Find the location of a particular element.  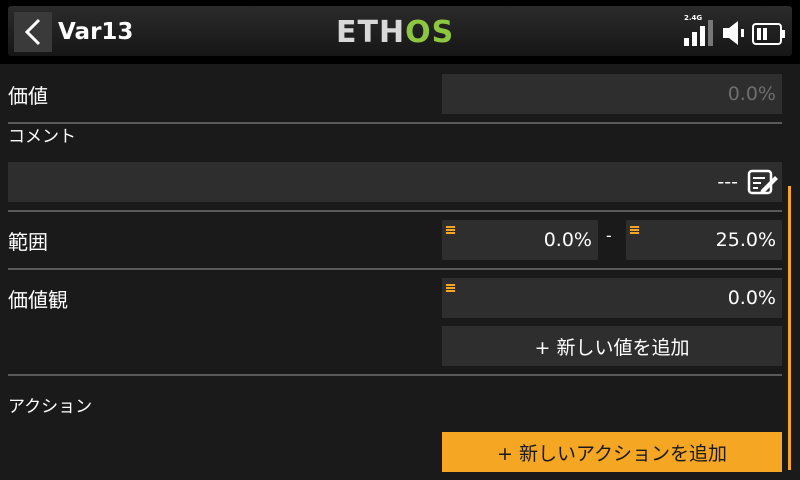

range-max-field: 25.0% is located at coordinates (704, 240).